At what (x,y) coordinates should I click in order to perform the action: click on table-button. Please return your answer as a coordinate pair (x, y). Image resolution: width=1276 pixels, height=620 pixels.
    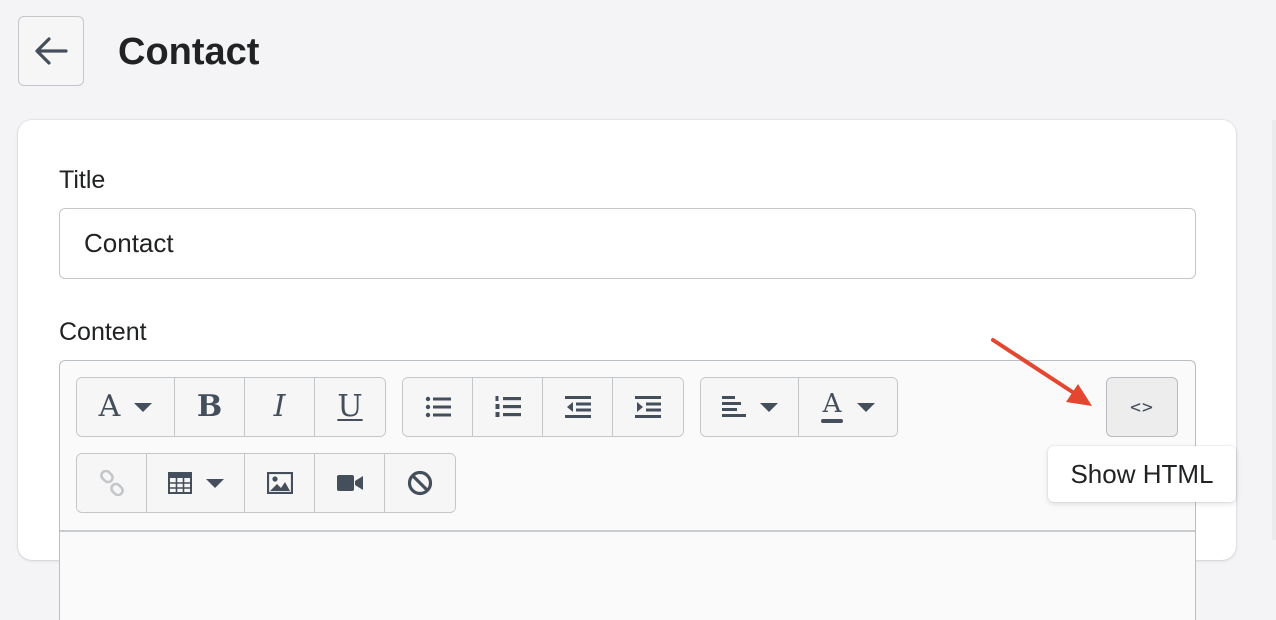
    Looking at the image, I should click on (196, 483).